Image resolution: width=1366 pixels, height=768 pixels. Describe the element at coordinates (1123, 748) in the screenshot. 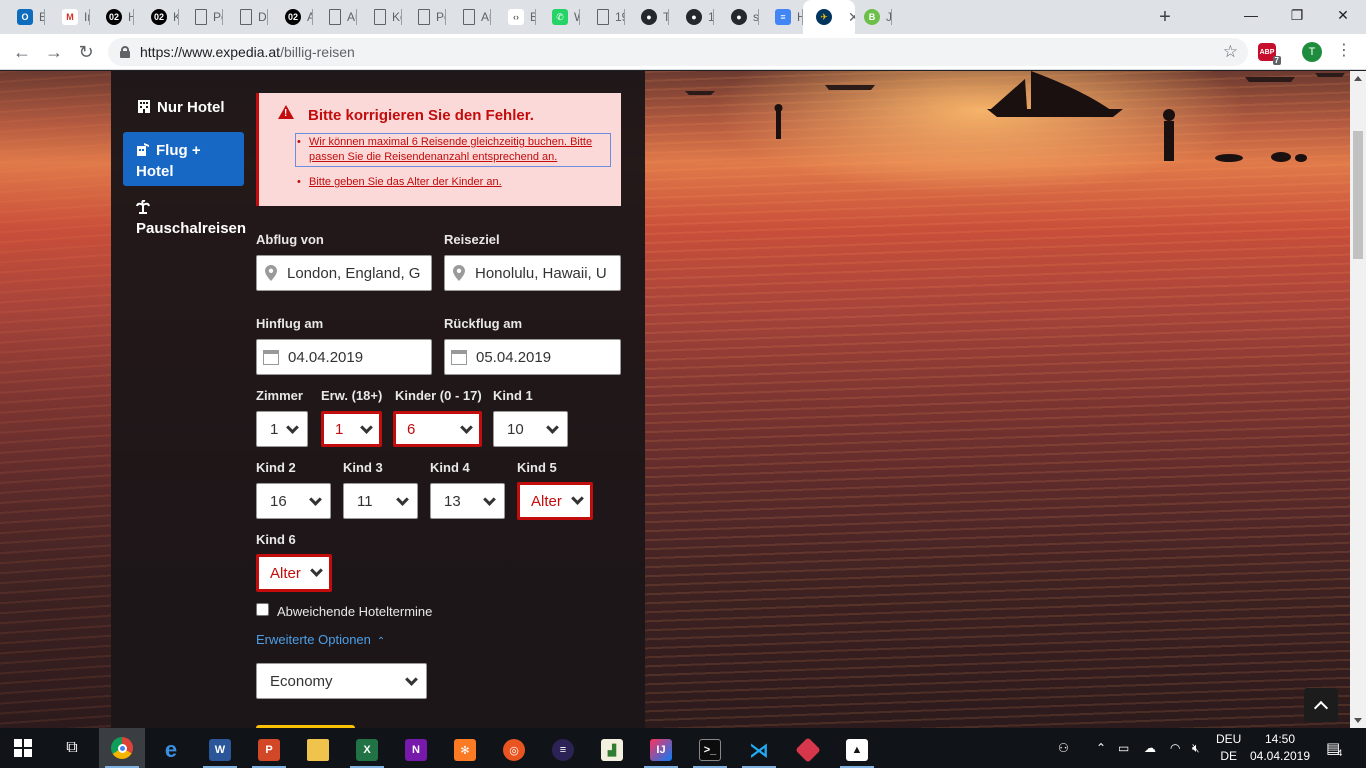

I see `battery-icon: ▭` at that location.